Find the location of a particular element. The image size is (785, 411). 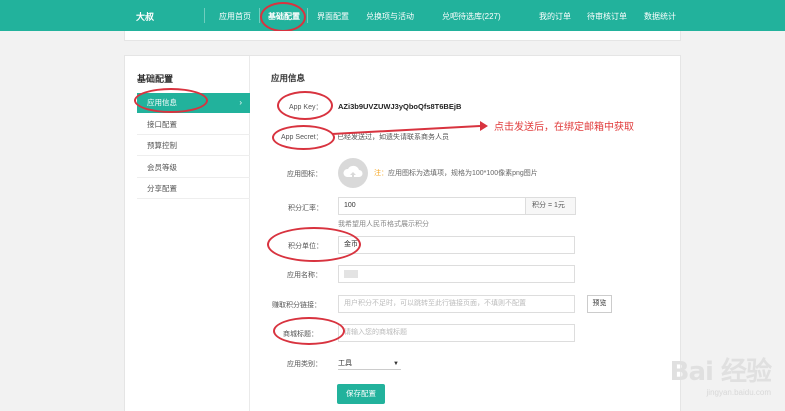

category-value: 工具 is located at coordinates (345, 363).